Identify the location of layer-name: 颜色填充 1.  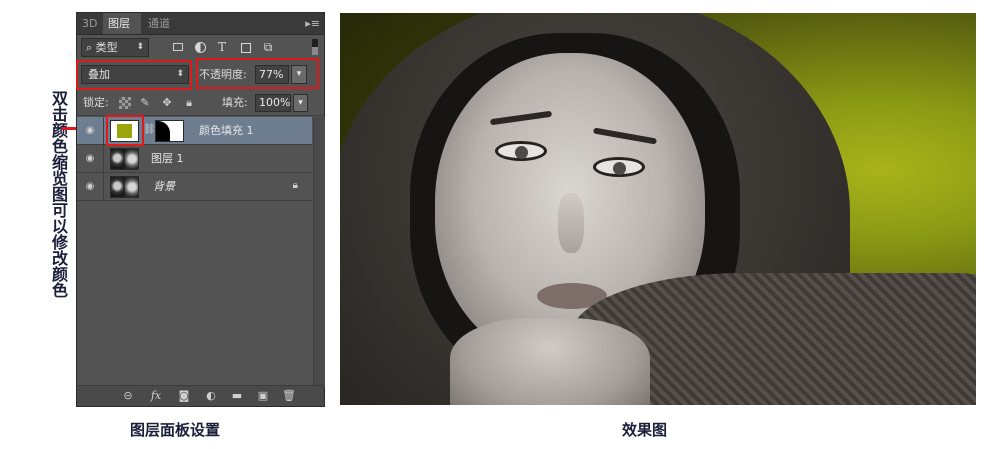
(226, 130).